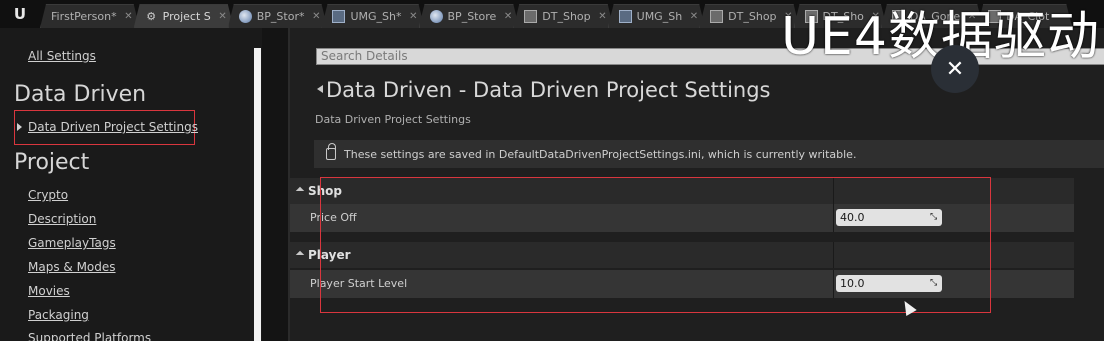  I want to click on tab-firstperson: FirstPerson* ✕, so click(90, 16).